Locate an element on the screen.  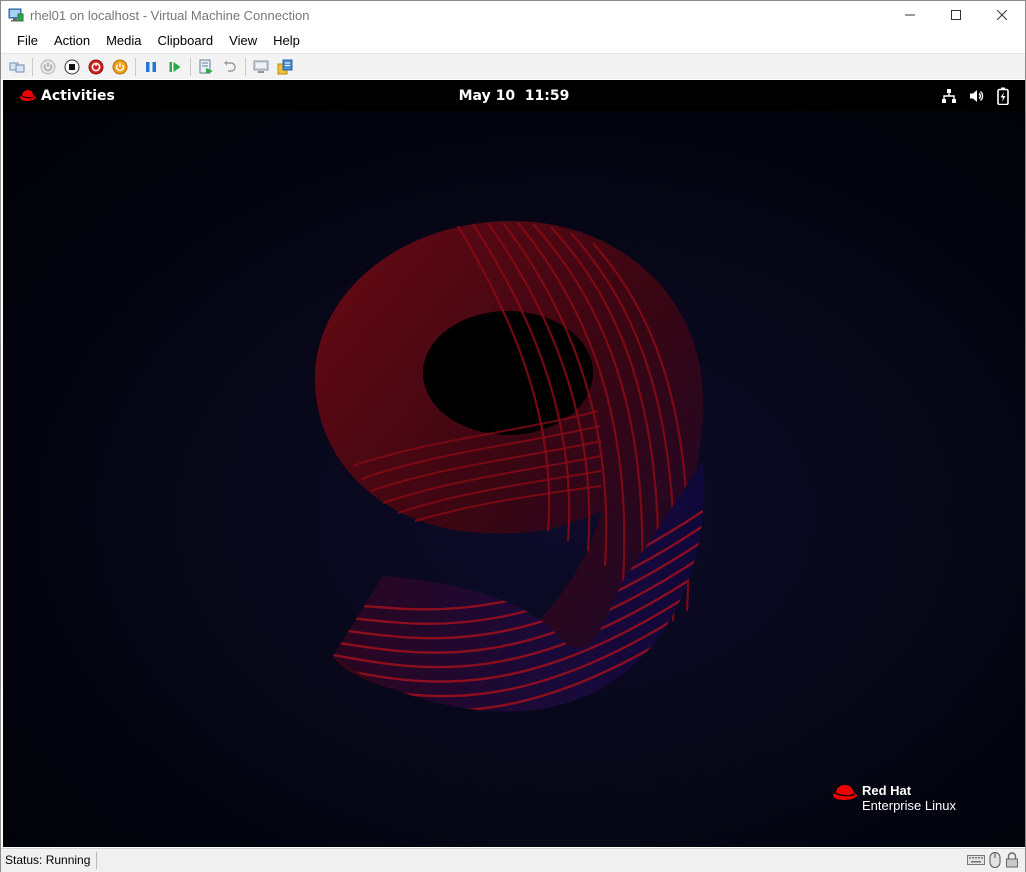
start-icon is located at coordinates (48, 66).